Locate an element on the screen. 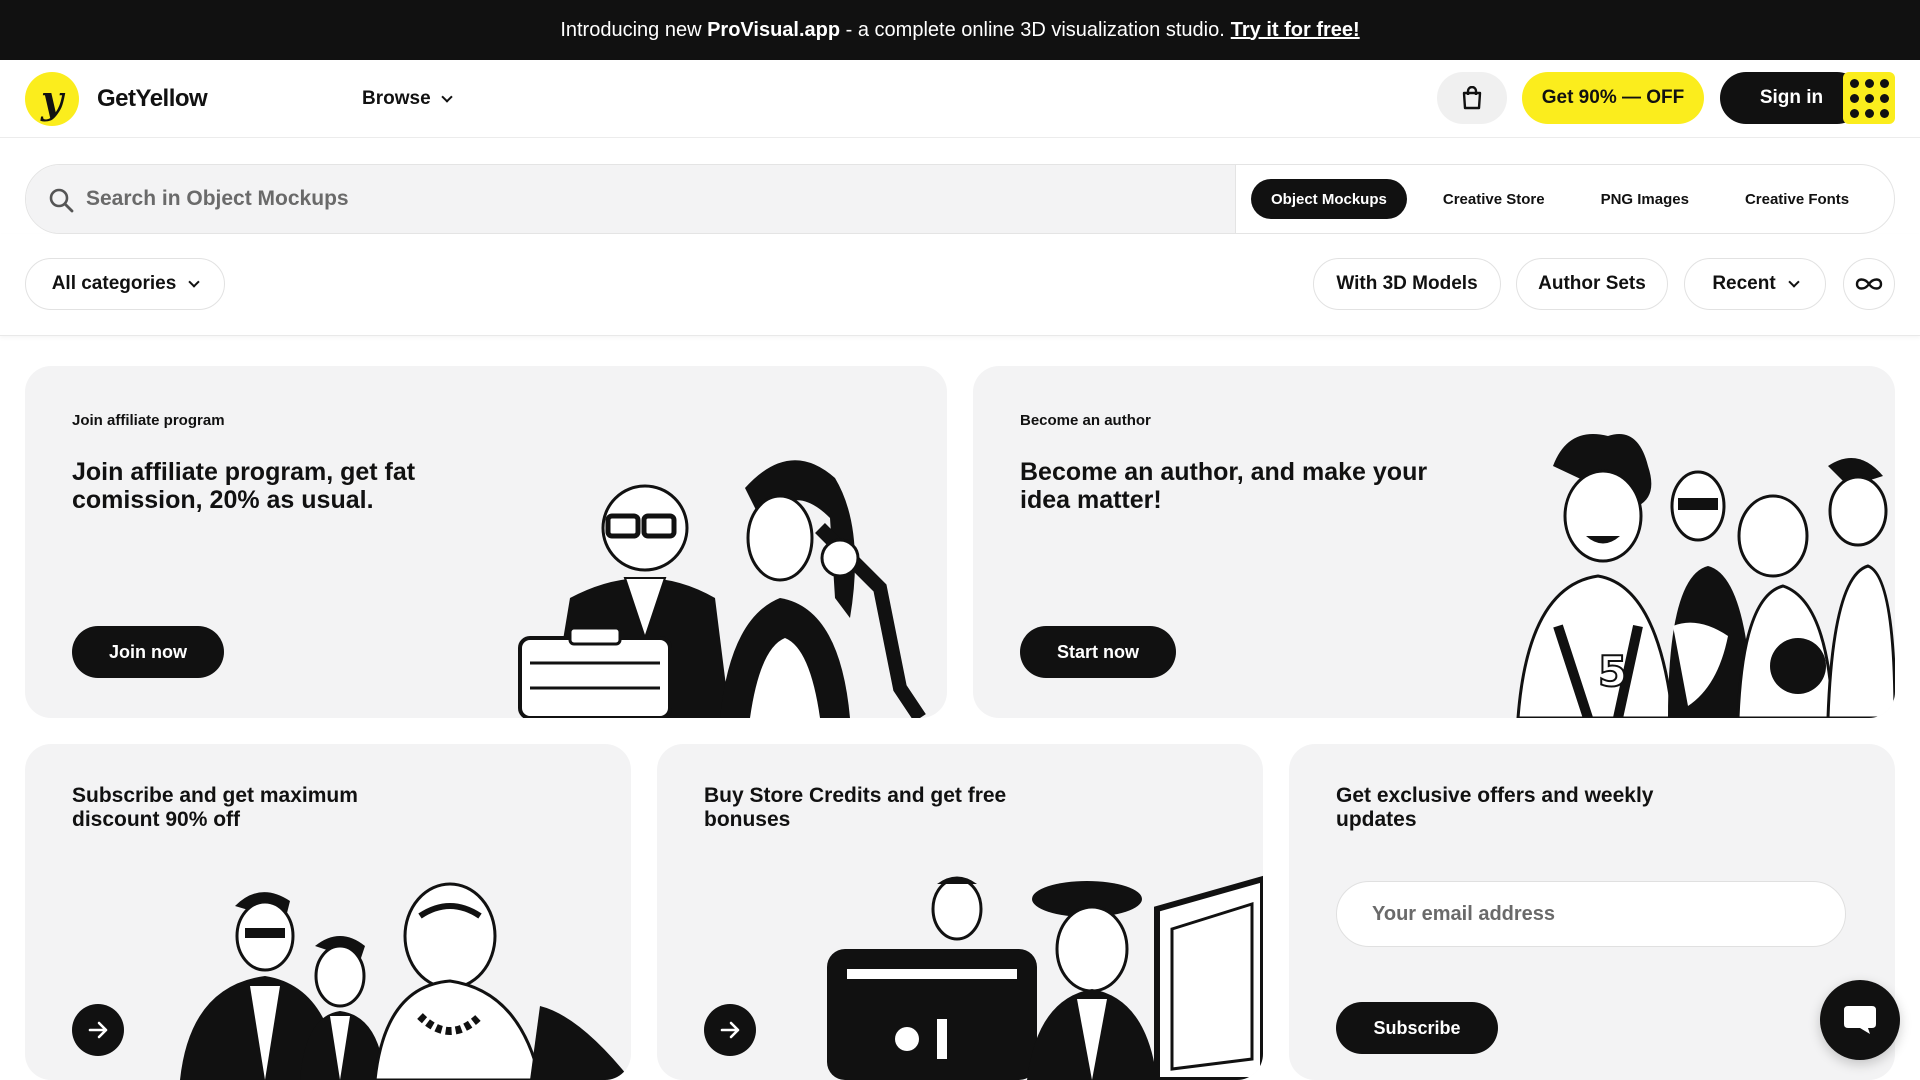 This screenshot has height=1080, width=1920. brand-name: GetYellow is located at coordinates (152, 99).